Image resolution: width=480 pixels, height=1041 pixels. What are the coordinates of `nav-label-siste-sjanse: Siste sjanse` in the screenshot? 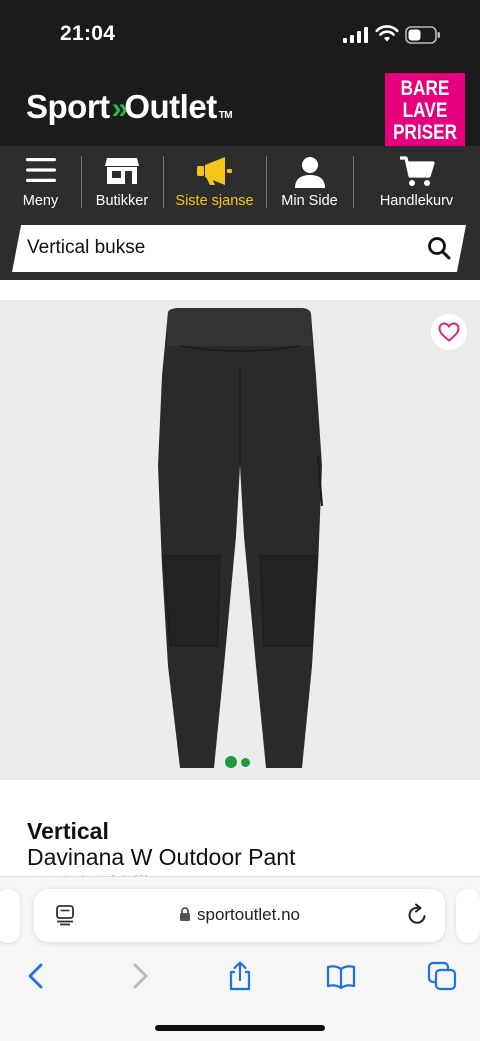 It's located at (214, 201).